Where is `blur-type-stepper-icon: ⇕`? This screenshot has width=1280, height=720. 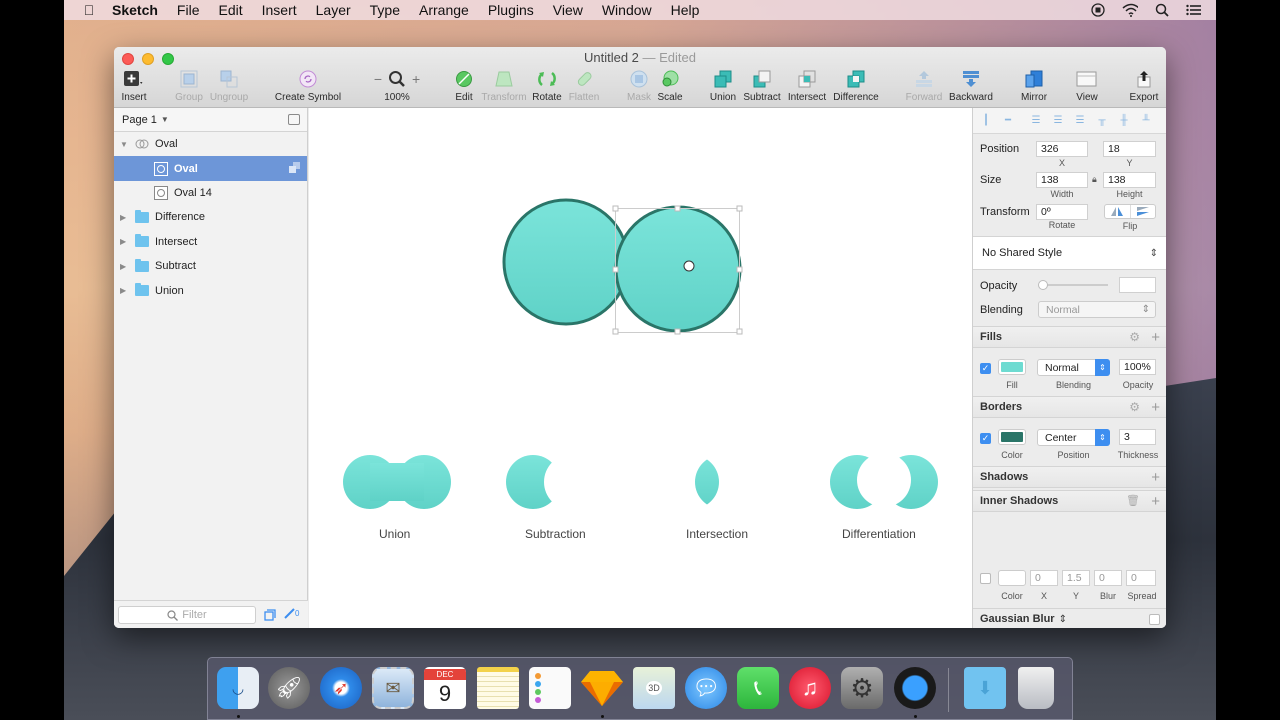
blur-type-stepper-icon: ⇕ is located at coordinates (1063, 619).